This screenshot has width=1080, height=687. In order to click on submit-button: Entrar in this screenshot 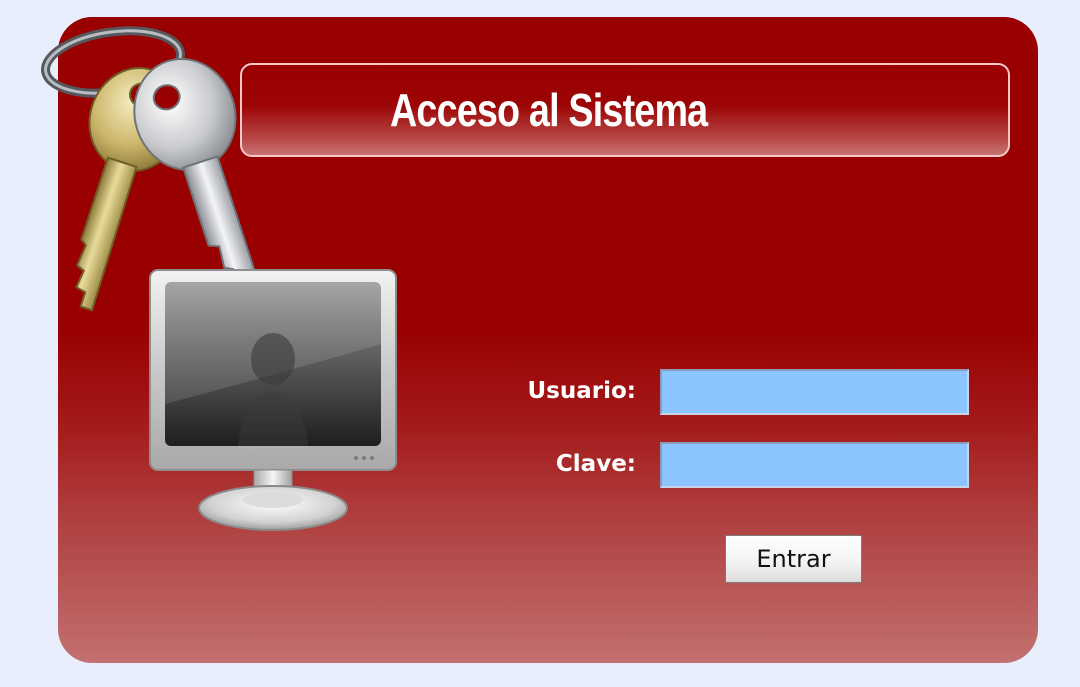, I will do `click(793, 559)`.